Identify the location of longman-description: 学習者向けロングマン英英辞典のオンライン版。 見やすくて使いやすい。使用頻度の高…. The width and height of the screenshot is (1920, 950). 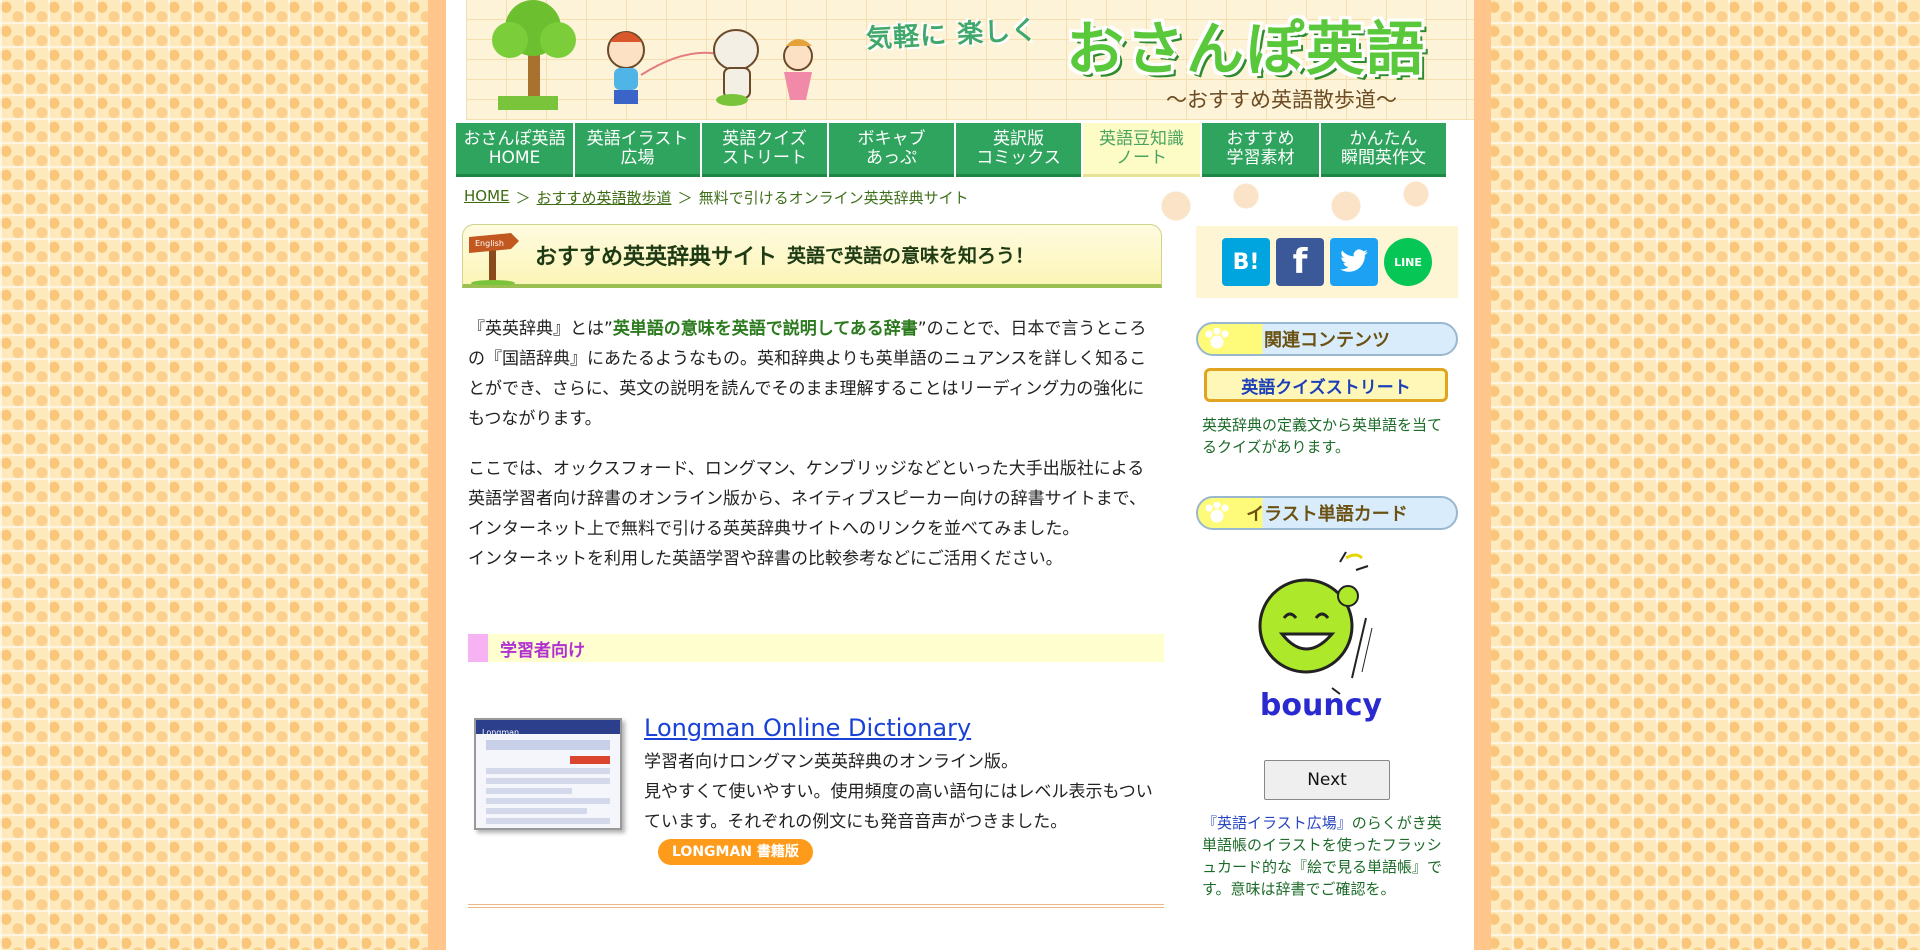
(904, 807).